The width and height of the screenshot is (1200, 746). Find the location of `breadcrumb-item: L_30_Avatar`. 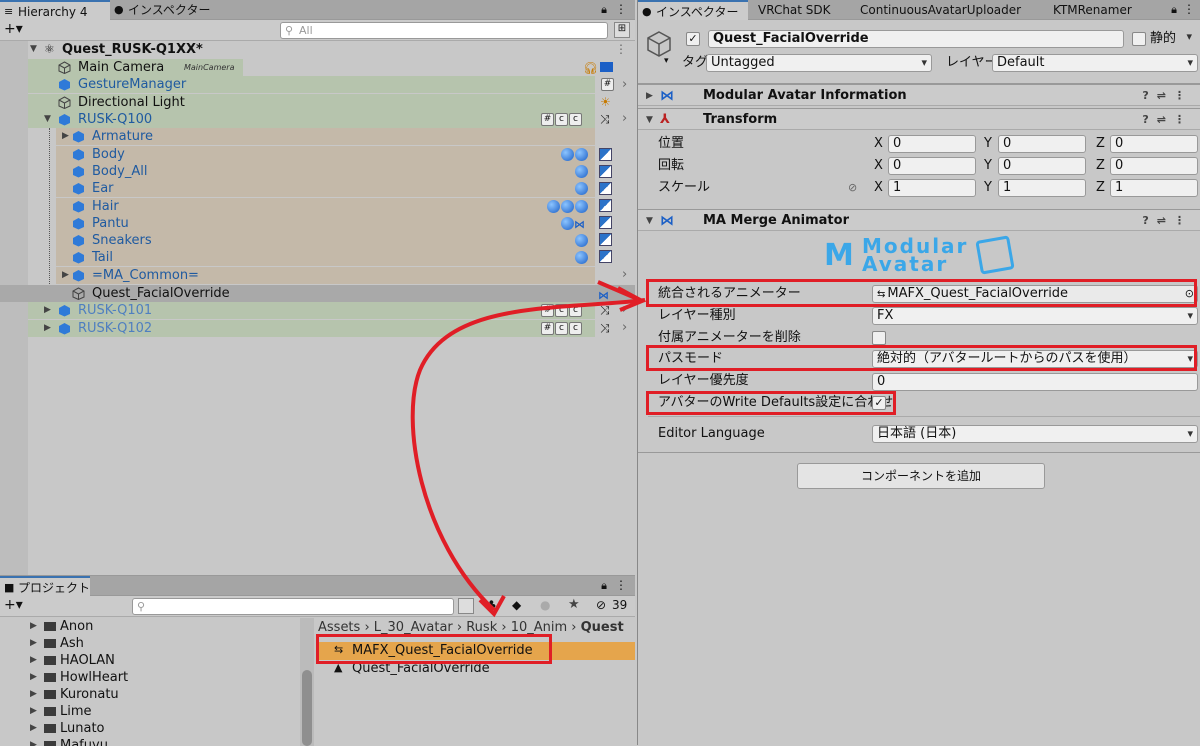

breadcrumb-item: L_30_Avatar is located at coordinates (413, 627).